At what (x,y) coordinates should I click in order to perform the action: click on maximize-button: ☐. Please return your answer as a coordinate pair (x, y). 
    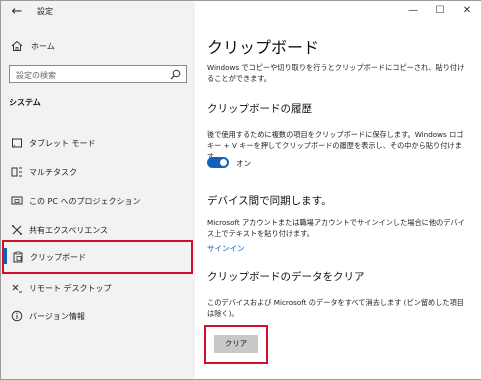
    Looking at the image, I should click on (440, 11).